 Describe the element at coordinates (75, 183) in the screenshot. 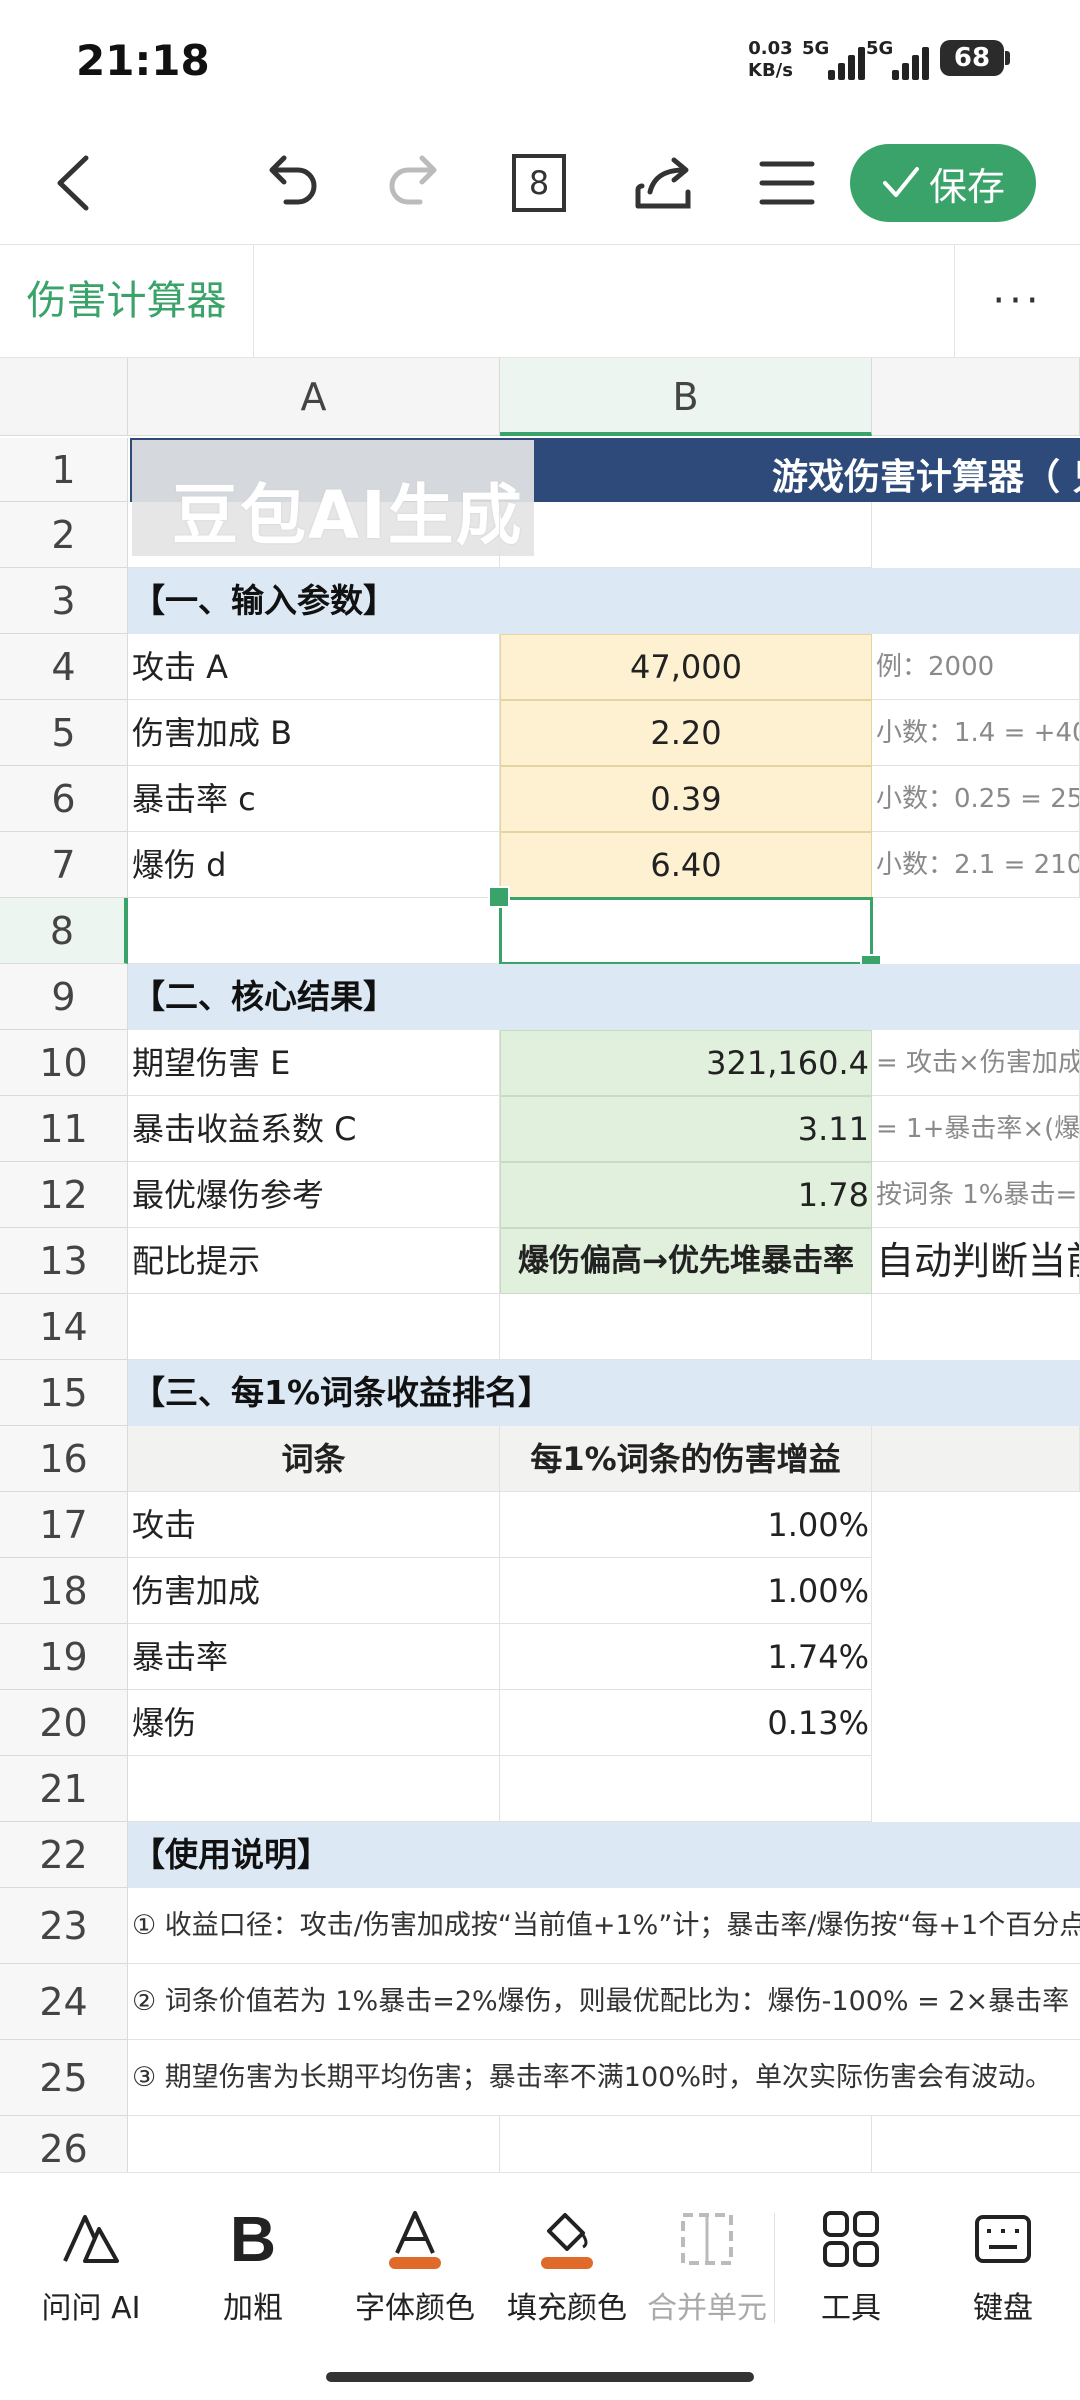

I see `back-icon` at that location.